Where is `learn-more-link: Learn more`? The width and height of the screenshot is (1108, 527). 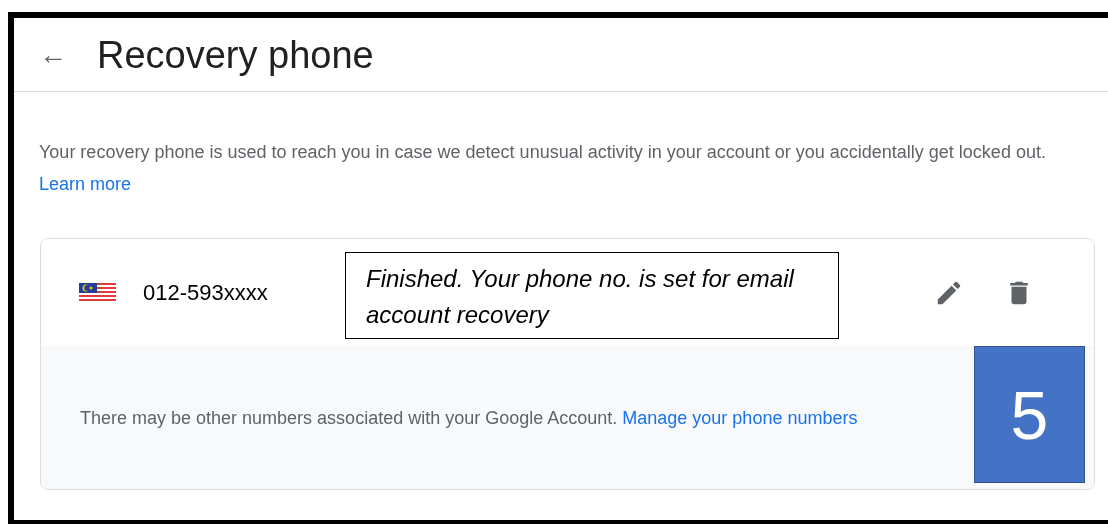
learn-more-link: Learn more is located at coordinates (85, 184).